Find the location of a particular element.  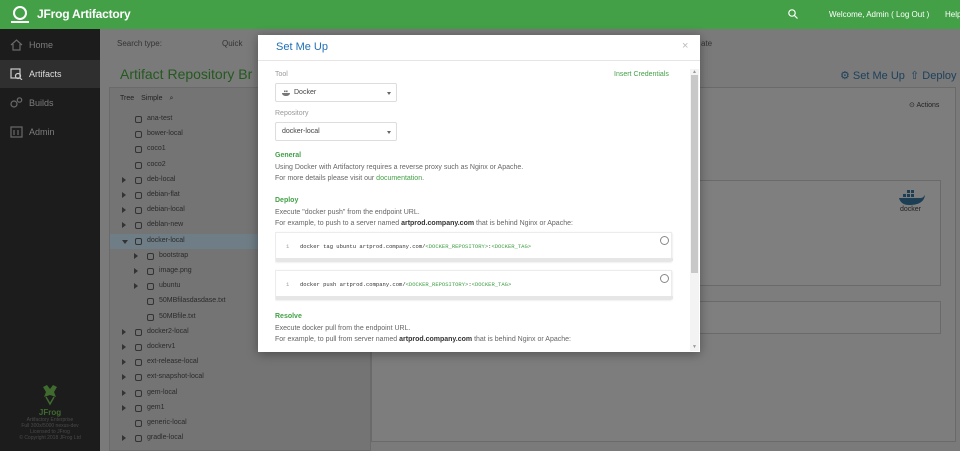

tree-mode-tree: Tree is located at coordinates (127, 98).